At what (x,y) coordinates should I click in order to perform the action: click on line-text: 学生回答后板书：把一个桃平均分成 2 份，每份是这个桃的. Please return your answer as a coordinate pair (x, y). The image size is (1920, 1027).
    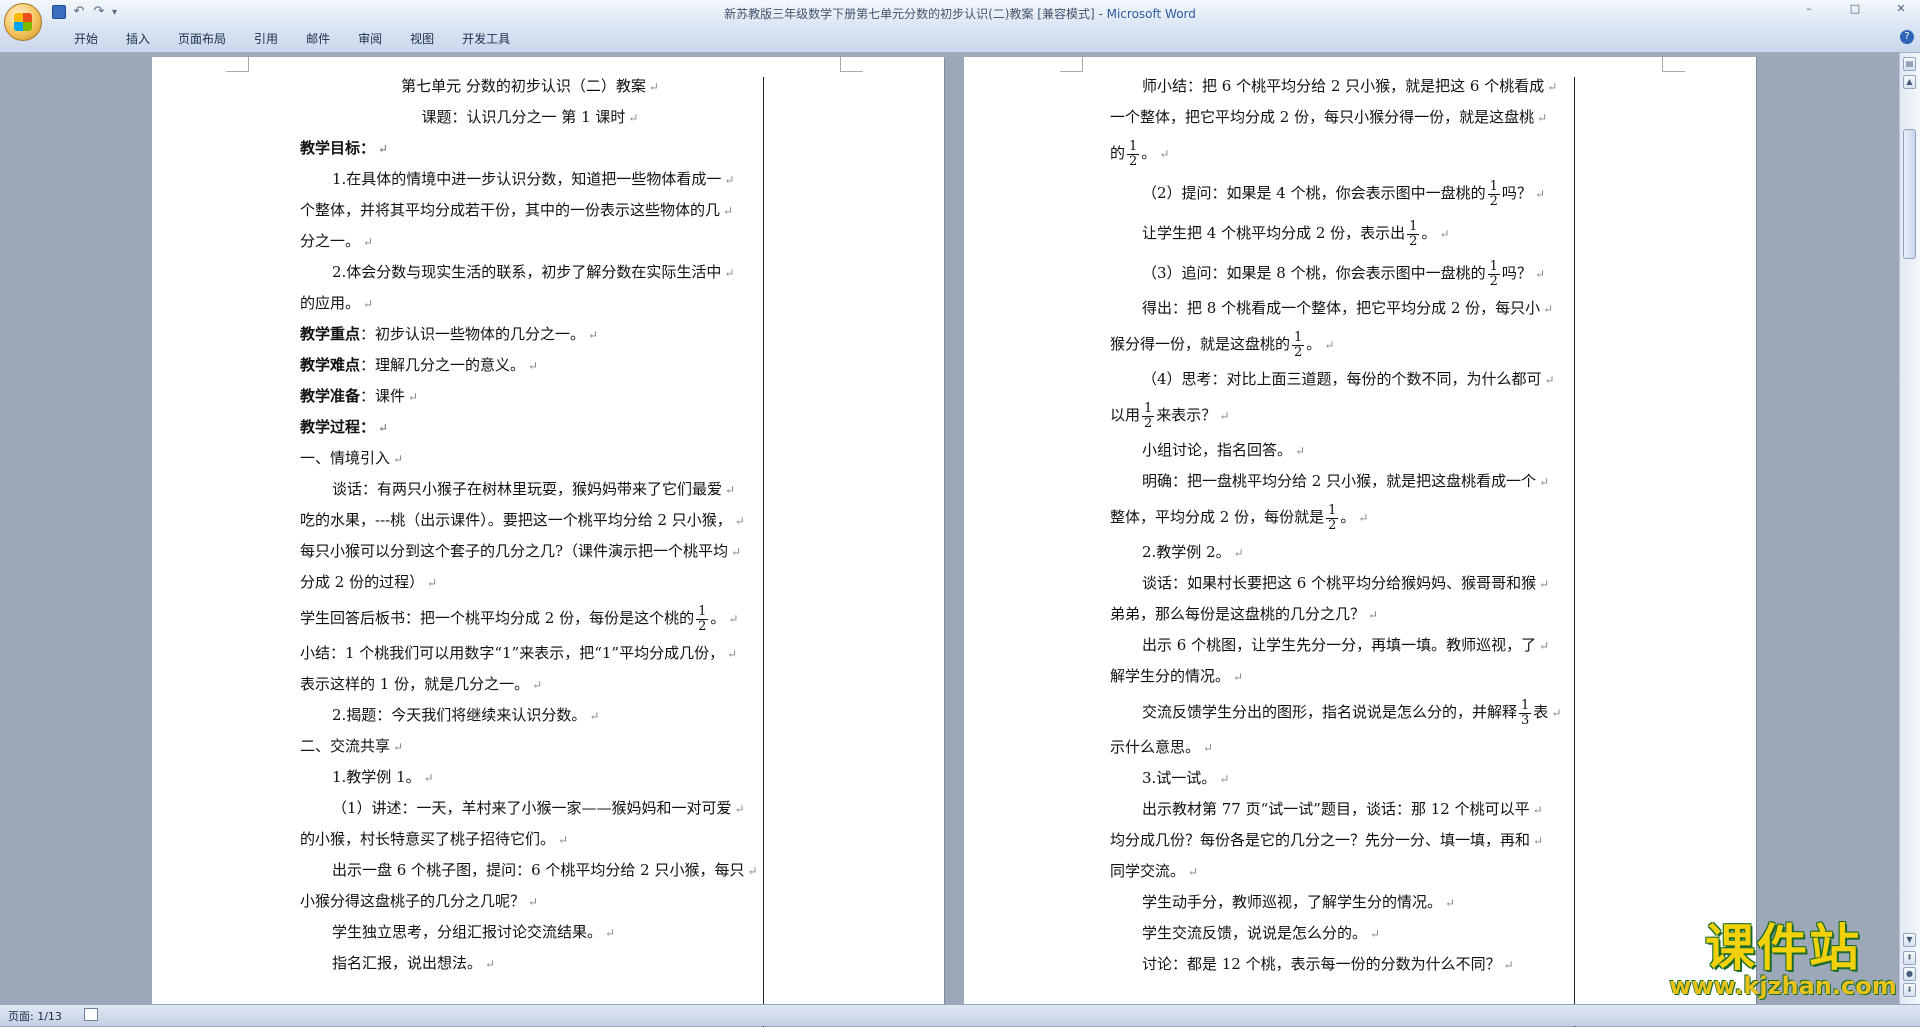
    Looking at the image, I should click on (497, 618).